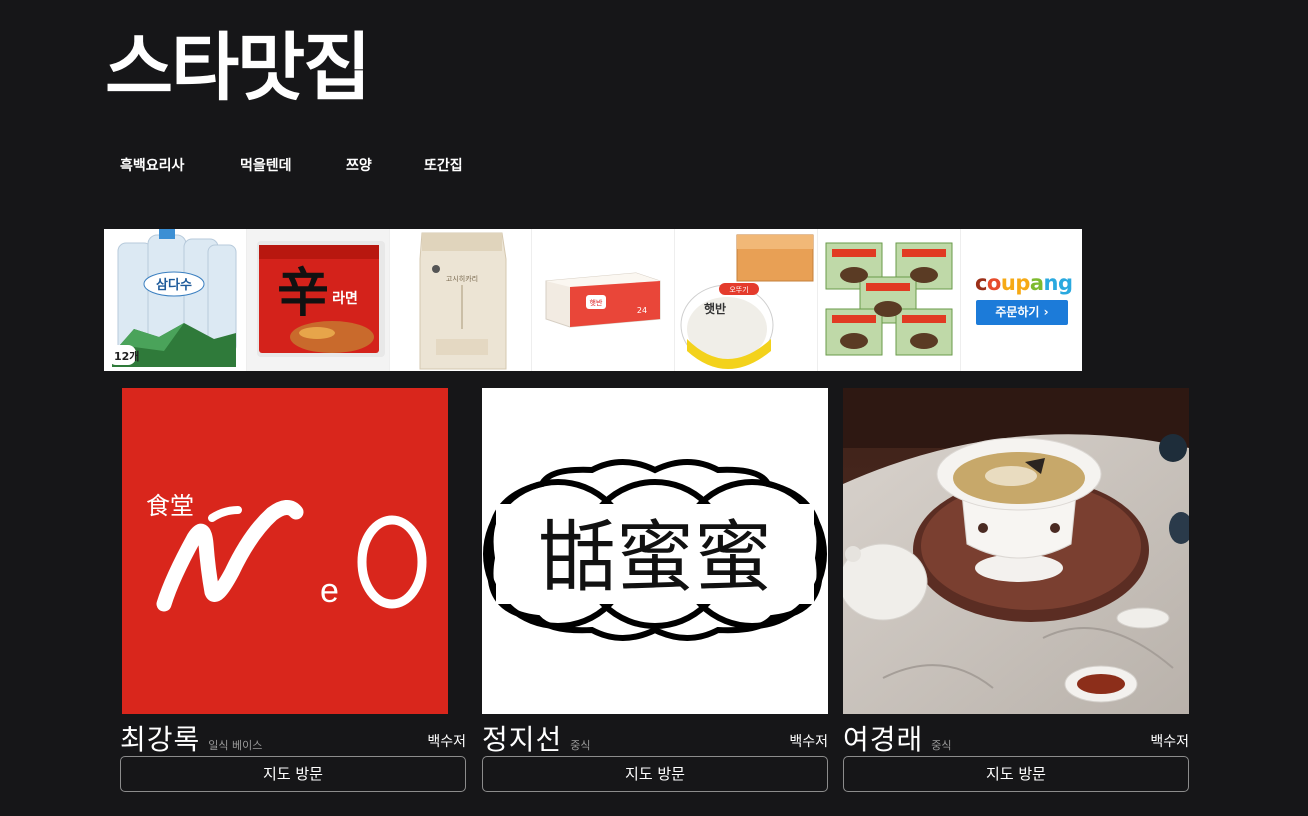  Describe the element at coordinates (175, 300) in the screenshot. I see `ad-product-water: 삼다수 12개` at that location.